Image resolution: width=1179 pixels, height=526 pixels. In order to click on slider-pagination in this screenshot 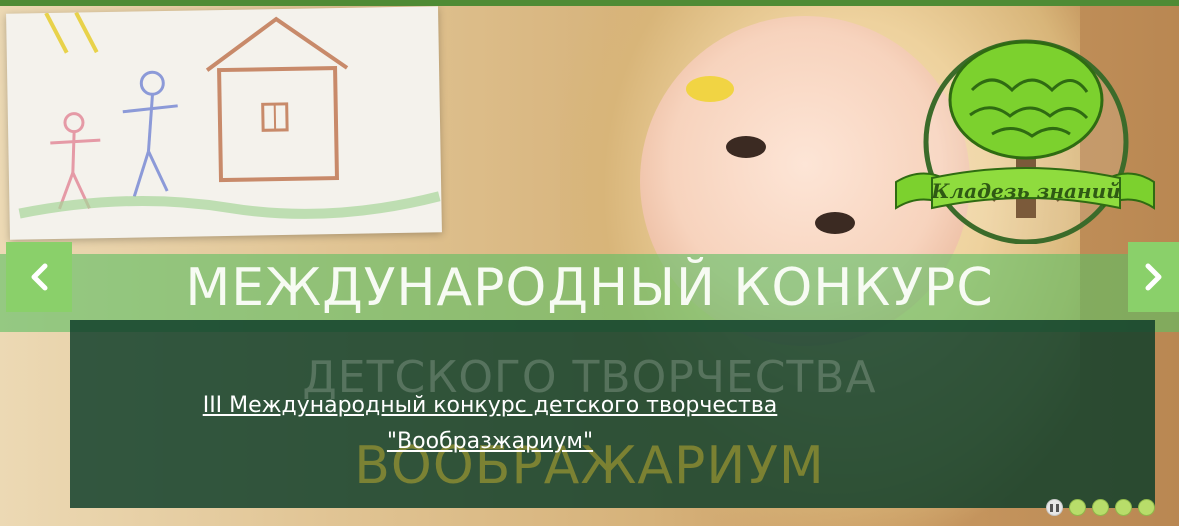, I will do `click(1100, 507)`.